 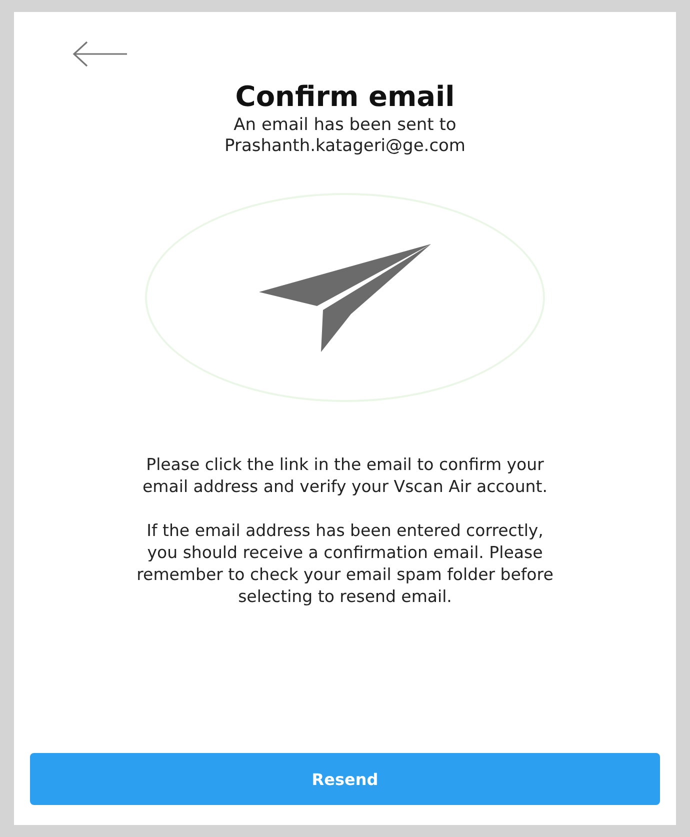 What do you see at coordinates (345, 146) in the screenshot?
I see `subtitle-text: Prashanth.katageri@ge.com` at bounding box center [345, 146].